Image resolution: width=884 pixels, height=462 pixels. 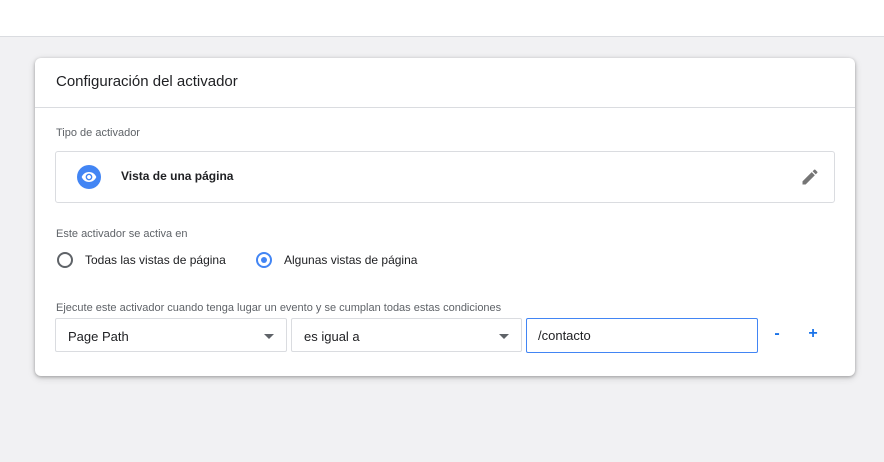 What do you see at coordinates (98, 133) in the screenshot?
I see `trigger-type-label: Tipo de activador` at bounding box center [98, 133].